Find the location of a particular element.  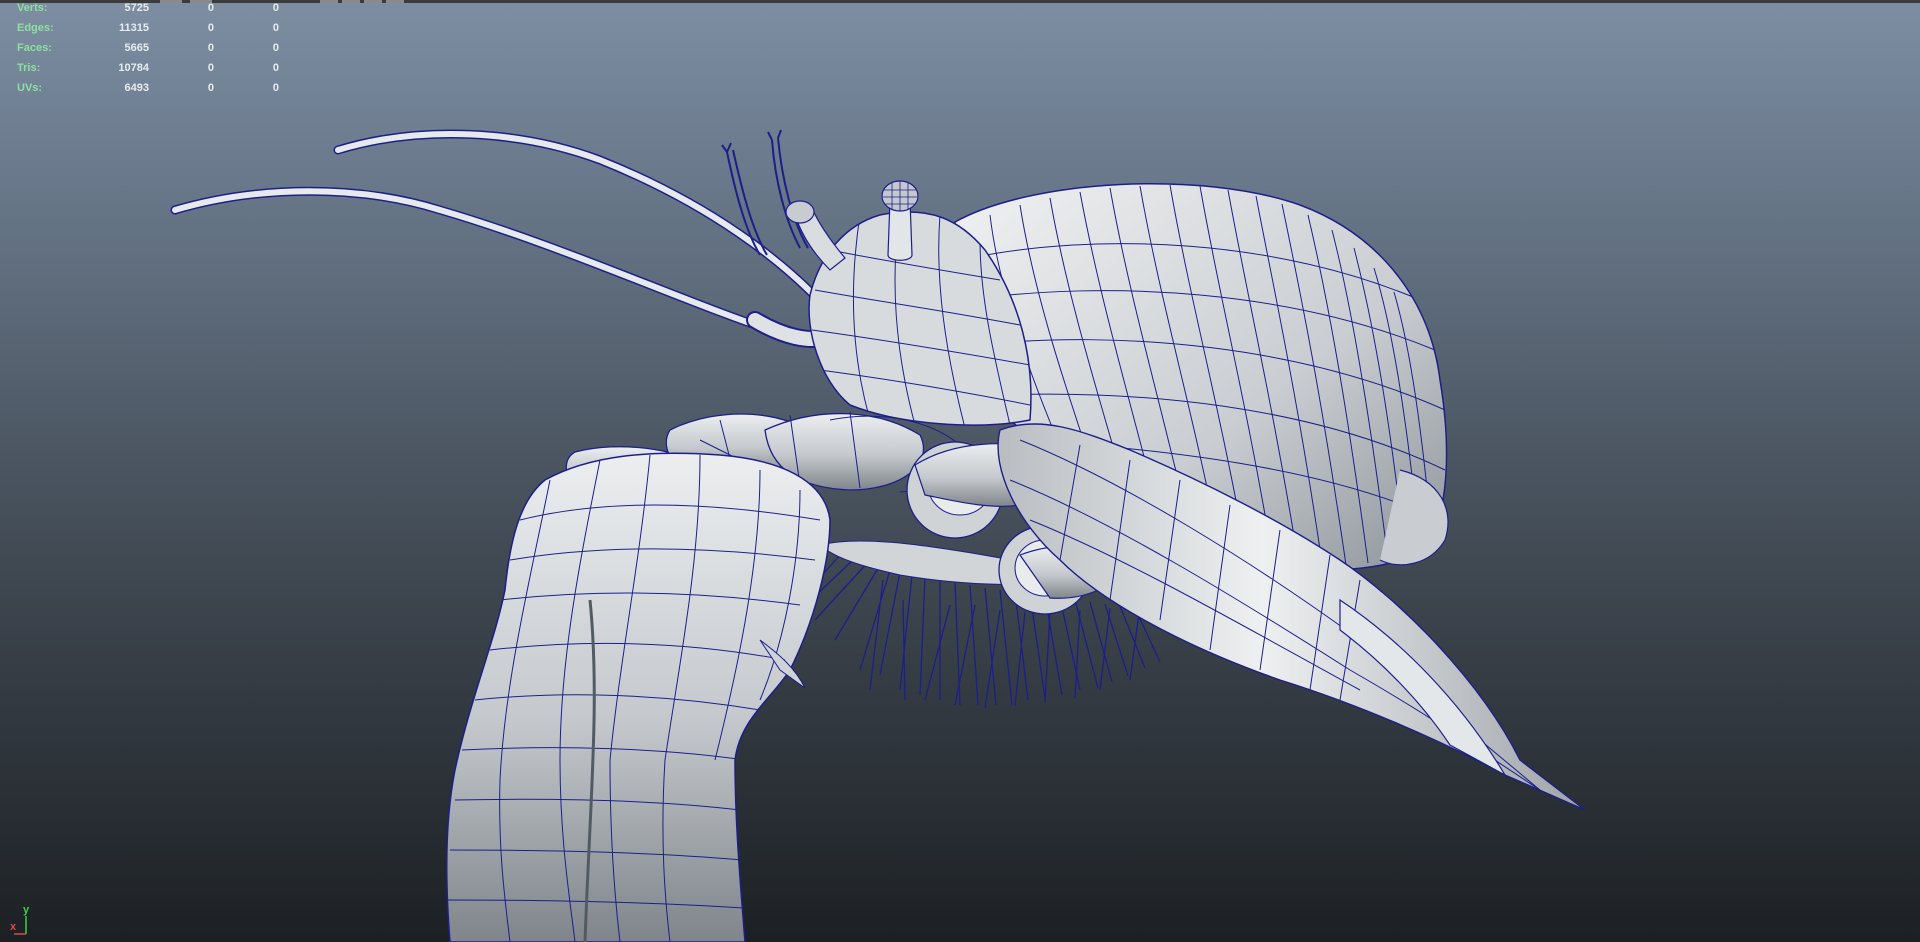

antennule is located at coordinates (765, 192).